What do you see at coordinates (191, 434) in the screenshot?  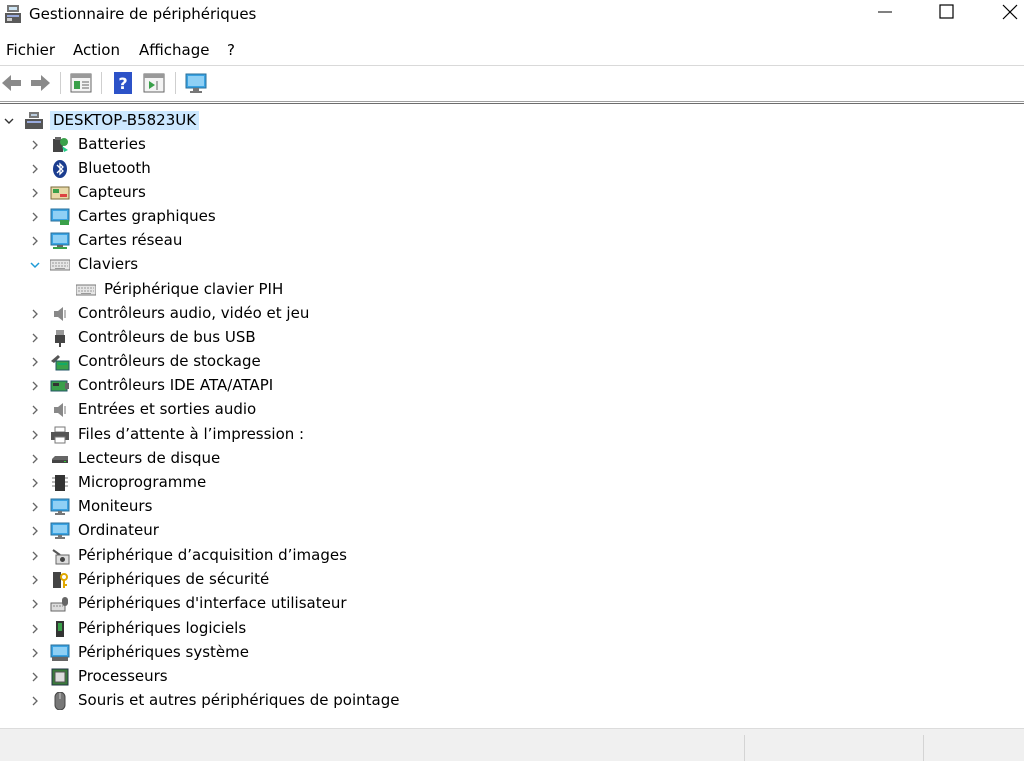 I see `tree-item-label: Files d’attente à l’impression :` at bounding box center [191, 434].